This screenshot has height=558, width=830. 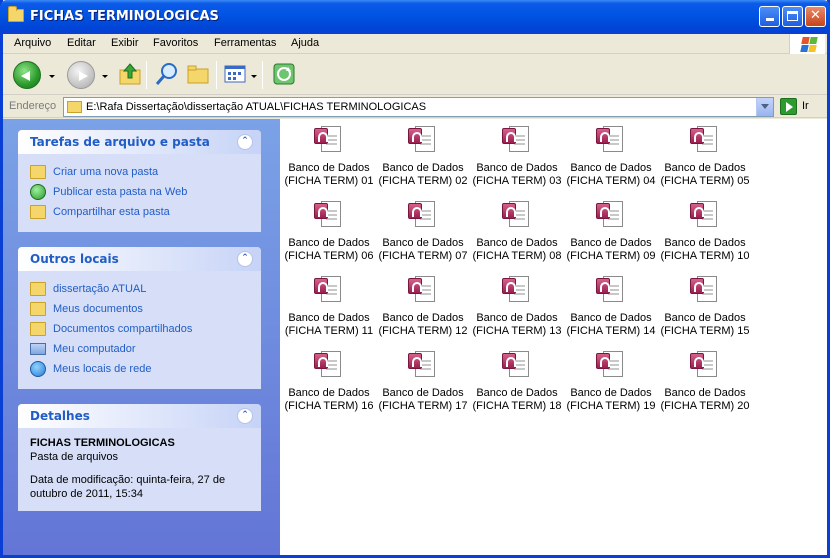 I want to click on title-bar: FICHAS TERMINOLOGICAS ✕, so click(x=415, y=17).